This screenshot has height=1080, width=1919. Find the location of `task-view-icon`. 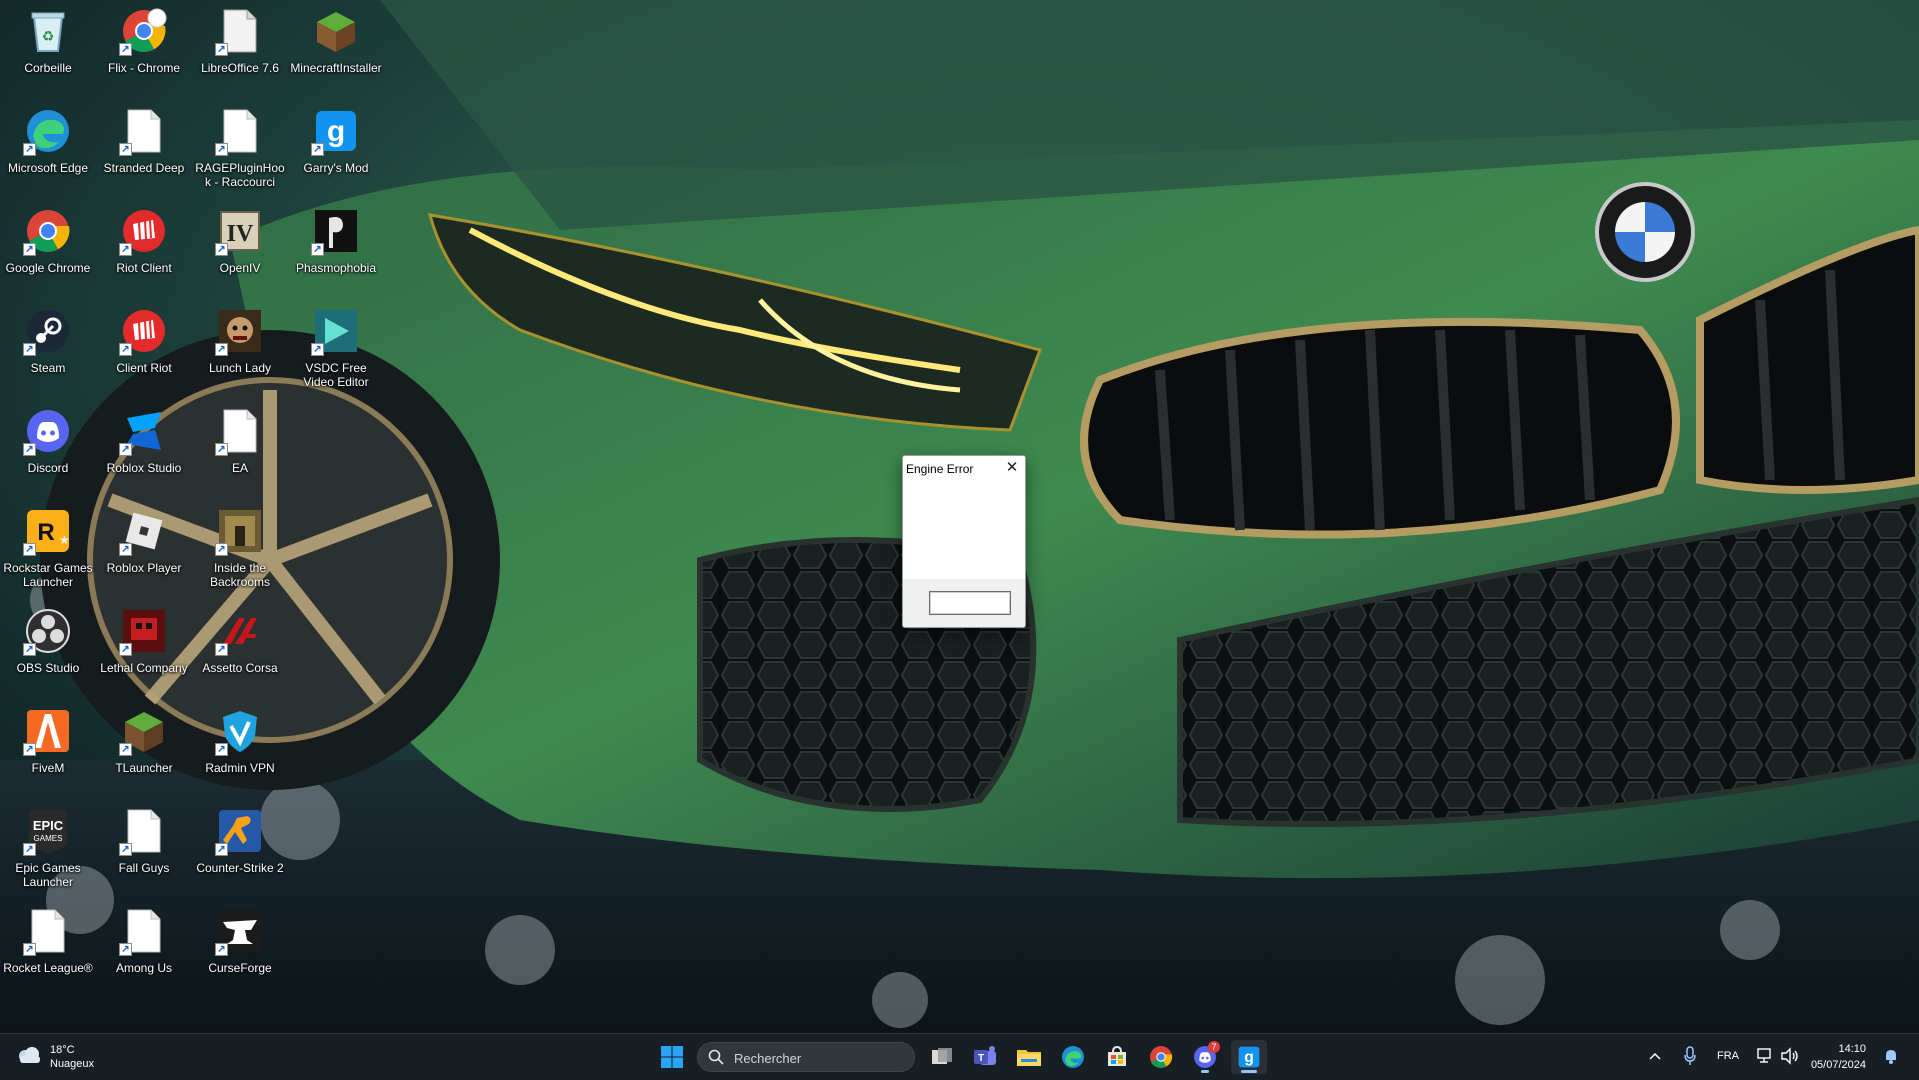

task-view-icon is located at coordinates (942, 1056).